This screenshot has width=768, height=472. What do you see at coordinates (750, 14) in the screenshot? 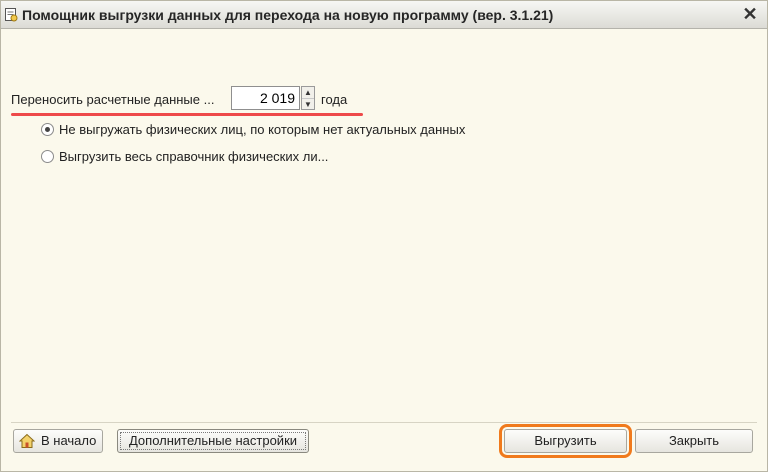
I see `close-icon: ✕` at bounding box center [750, 14].